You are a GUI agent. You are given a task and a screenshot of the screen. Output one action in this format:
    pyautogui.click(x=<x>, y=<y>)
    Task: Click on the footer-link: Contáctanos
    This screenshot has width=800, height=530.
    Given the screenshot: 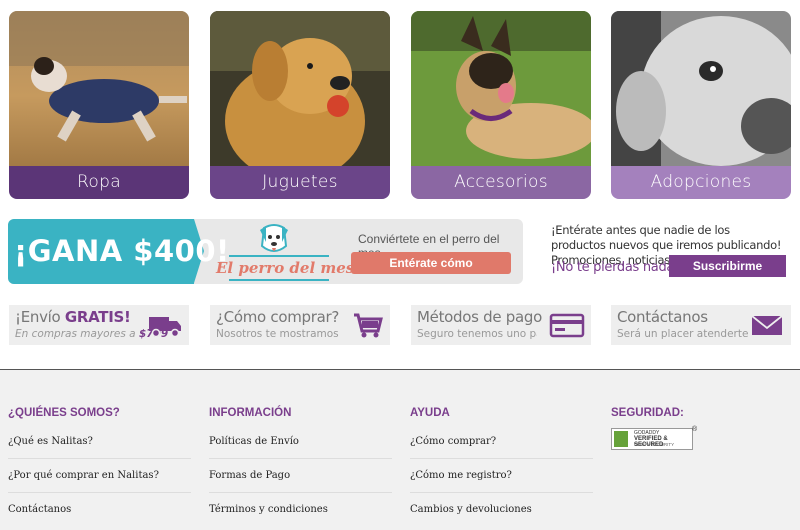 What is the action you would take?
    pyautogui.click(x=99, y=509)
    